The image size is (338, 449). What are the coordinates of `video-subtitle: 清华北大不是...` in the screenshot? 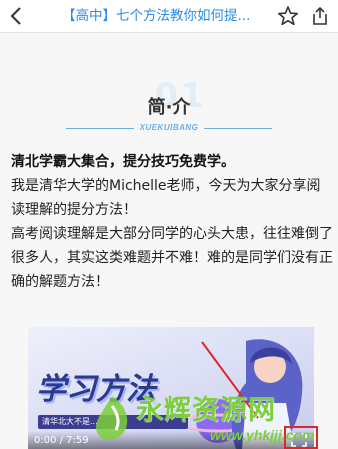 It's located at (70, 421).